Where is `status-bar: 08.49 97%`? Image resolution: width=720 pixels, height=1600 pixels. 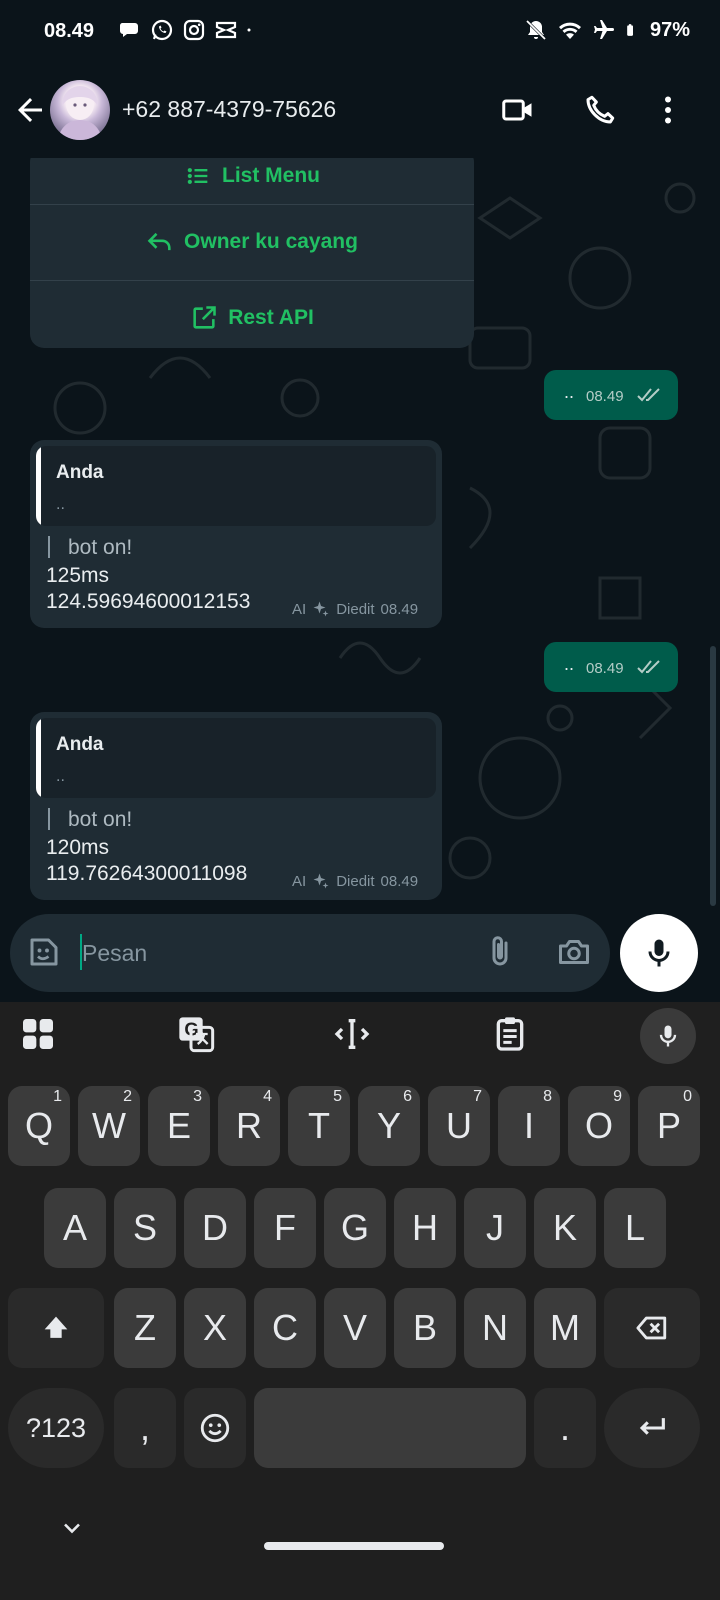 status-bar: 08.49 97% is located at coordinates (360, 31).